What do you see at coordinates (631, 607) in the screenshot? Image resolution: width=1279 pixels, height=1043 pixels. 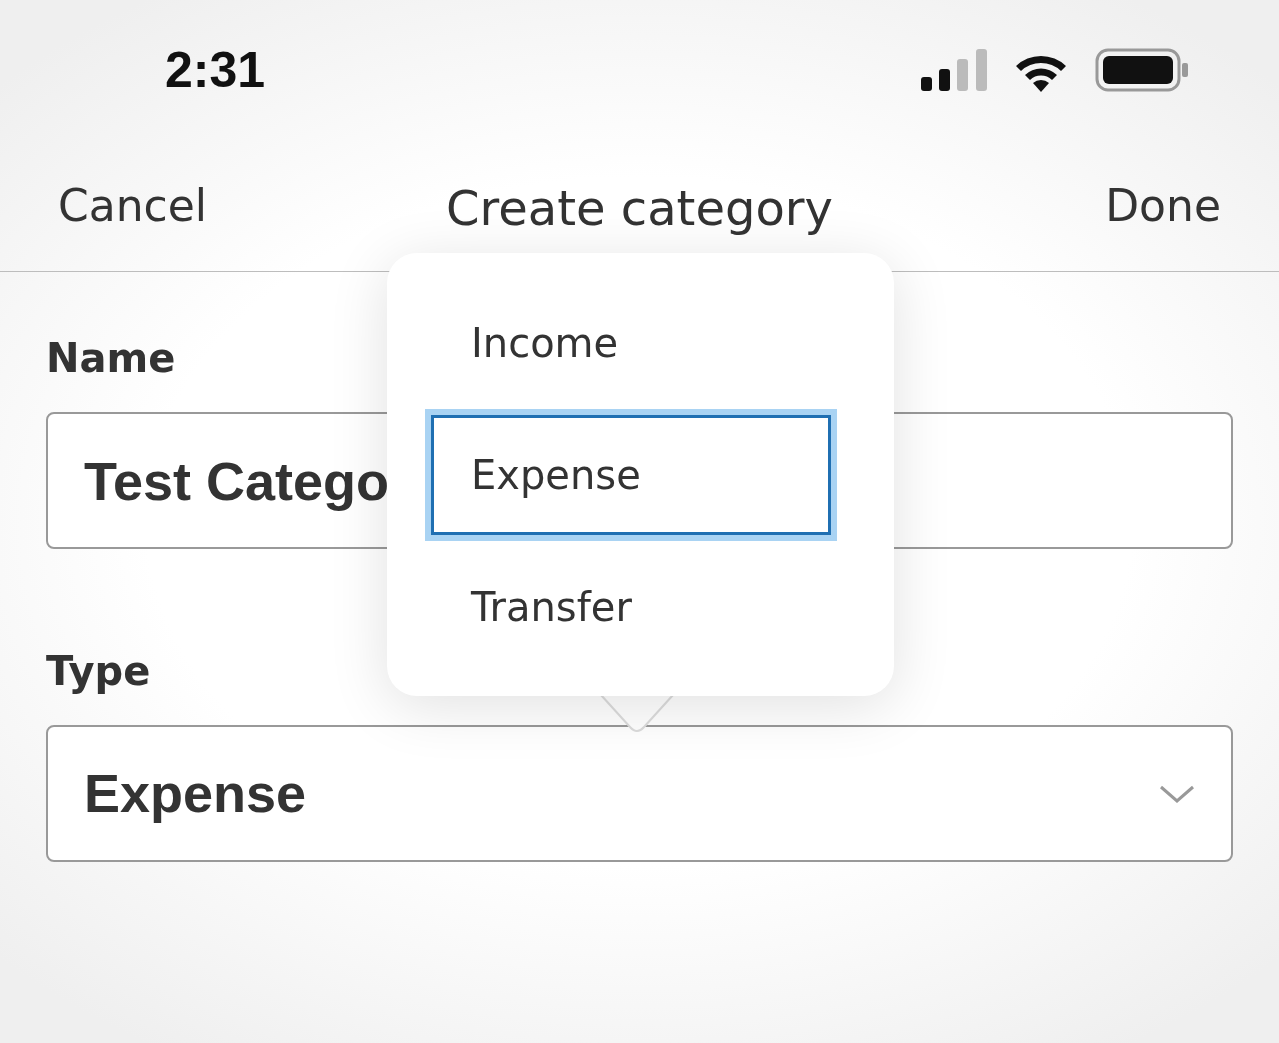 I see `option-item: Transfer` at bounding box center [631, 607].